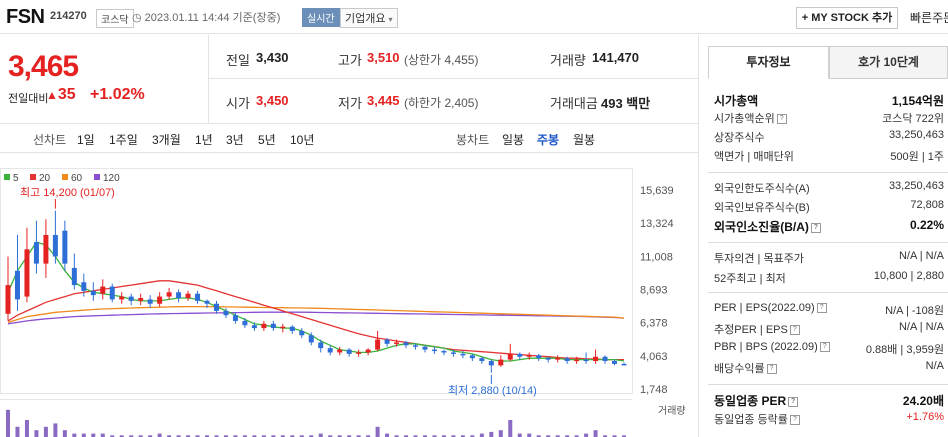  Describe the element at coordinates (831, 207) in the screenshot. I see `info-row: 외국인보유주식수(B) 72,808` at that location.